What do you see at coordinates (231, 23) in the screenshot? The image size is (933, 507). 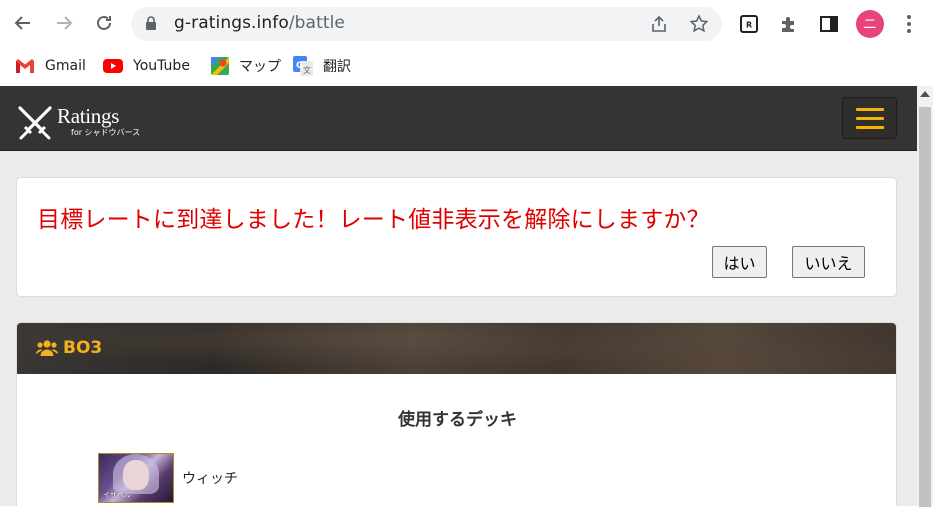 I see `url-domain: g-ratings.info` at bounding box center [231, 23].